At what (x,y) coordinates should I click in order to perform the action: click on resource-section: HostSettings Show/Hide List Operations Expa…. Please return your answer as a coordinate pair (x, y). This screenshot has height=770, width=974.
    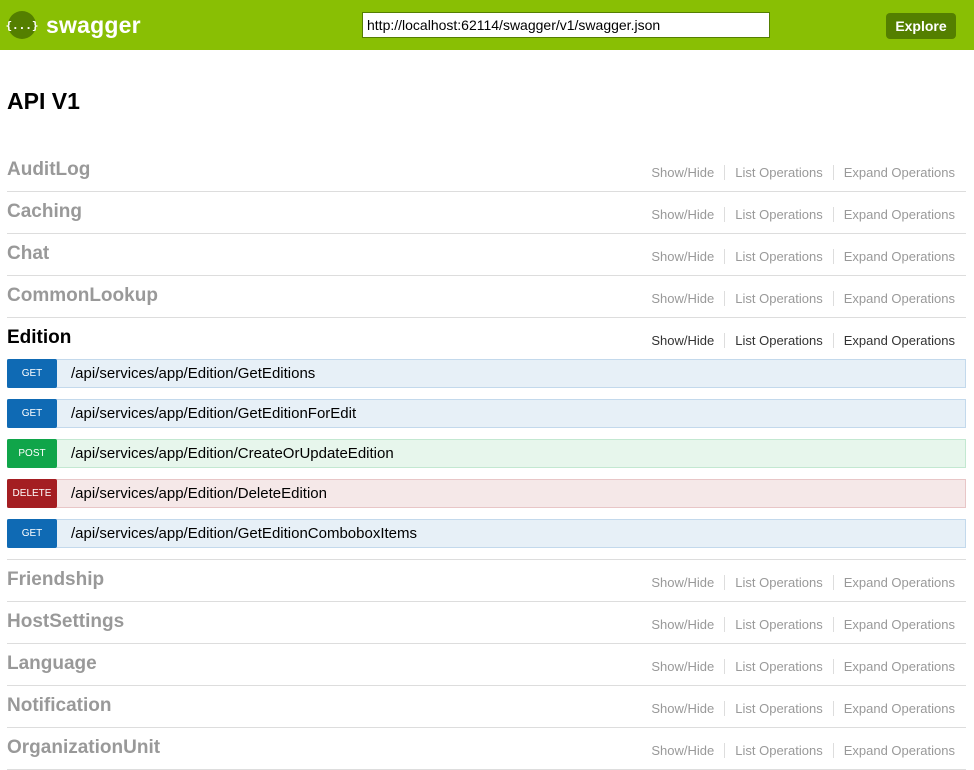
    Looking at the image, I should click on (486, 623).